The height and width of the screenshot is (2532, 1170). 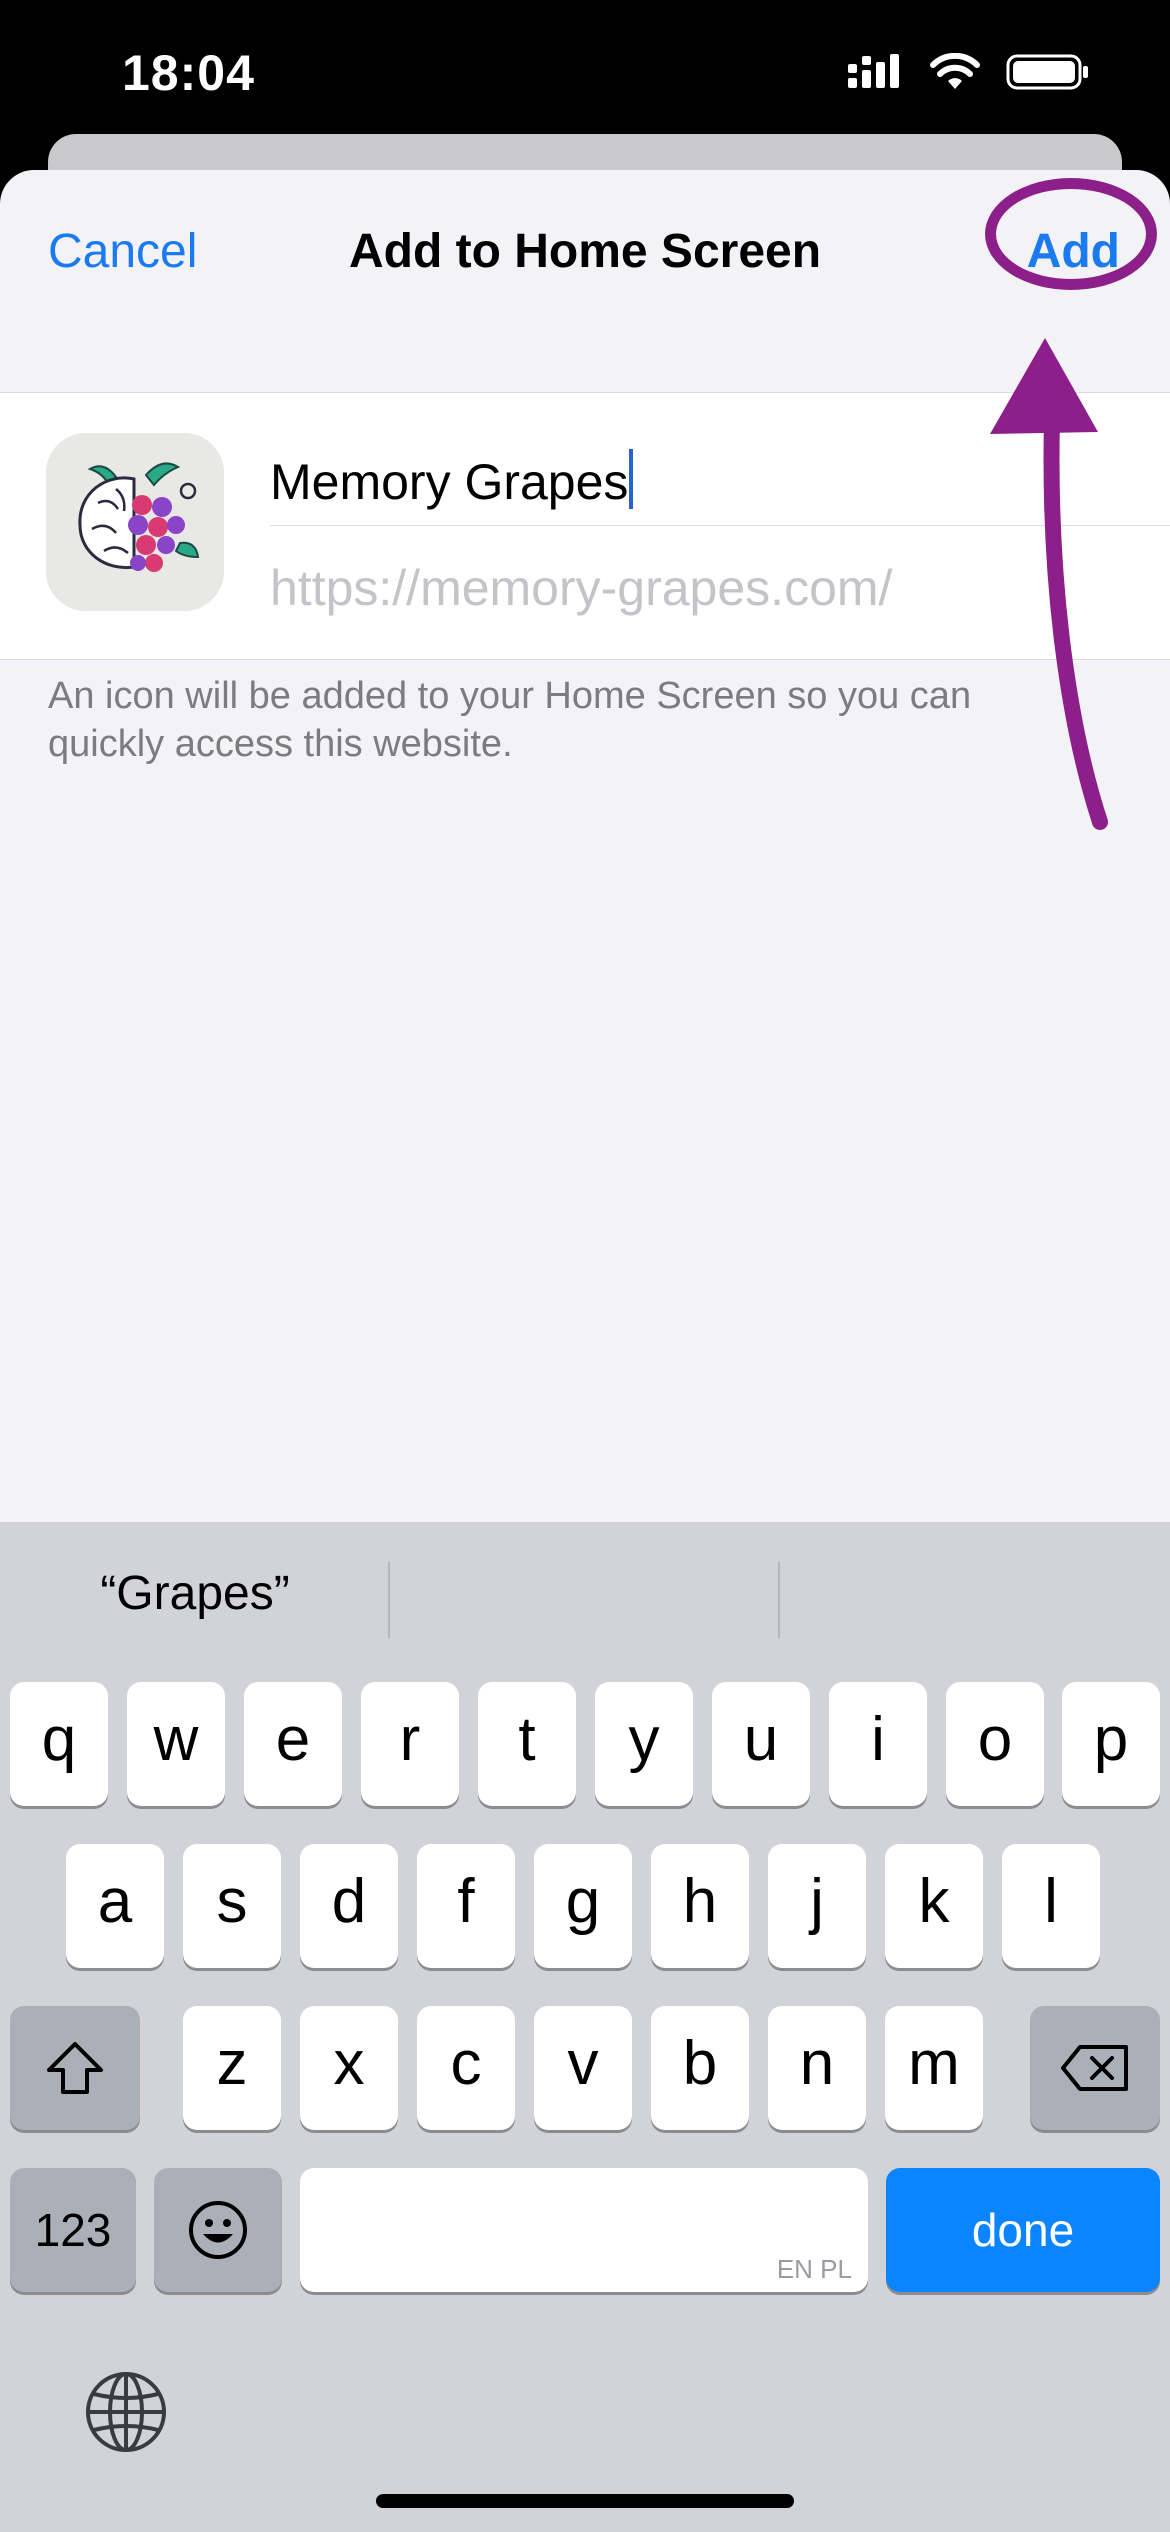 What do you see at coordinates (584, 2230) in the screenshot?
I see `space-key: EN PL` at bounding box center [584, 2230].